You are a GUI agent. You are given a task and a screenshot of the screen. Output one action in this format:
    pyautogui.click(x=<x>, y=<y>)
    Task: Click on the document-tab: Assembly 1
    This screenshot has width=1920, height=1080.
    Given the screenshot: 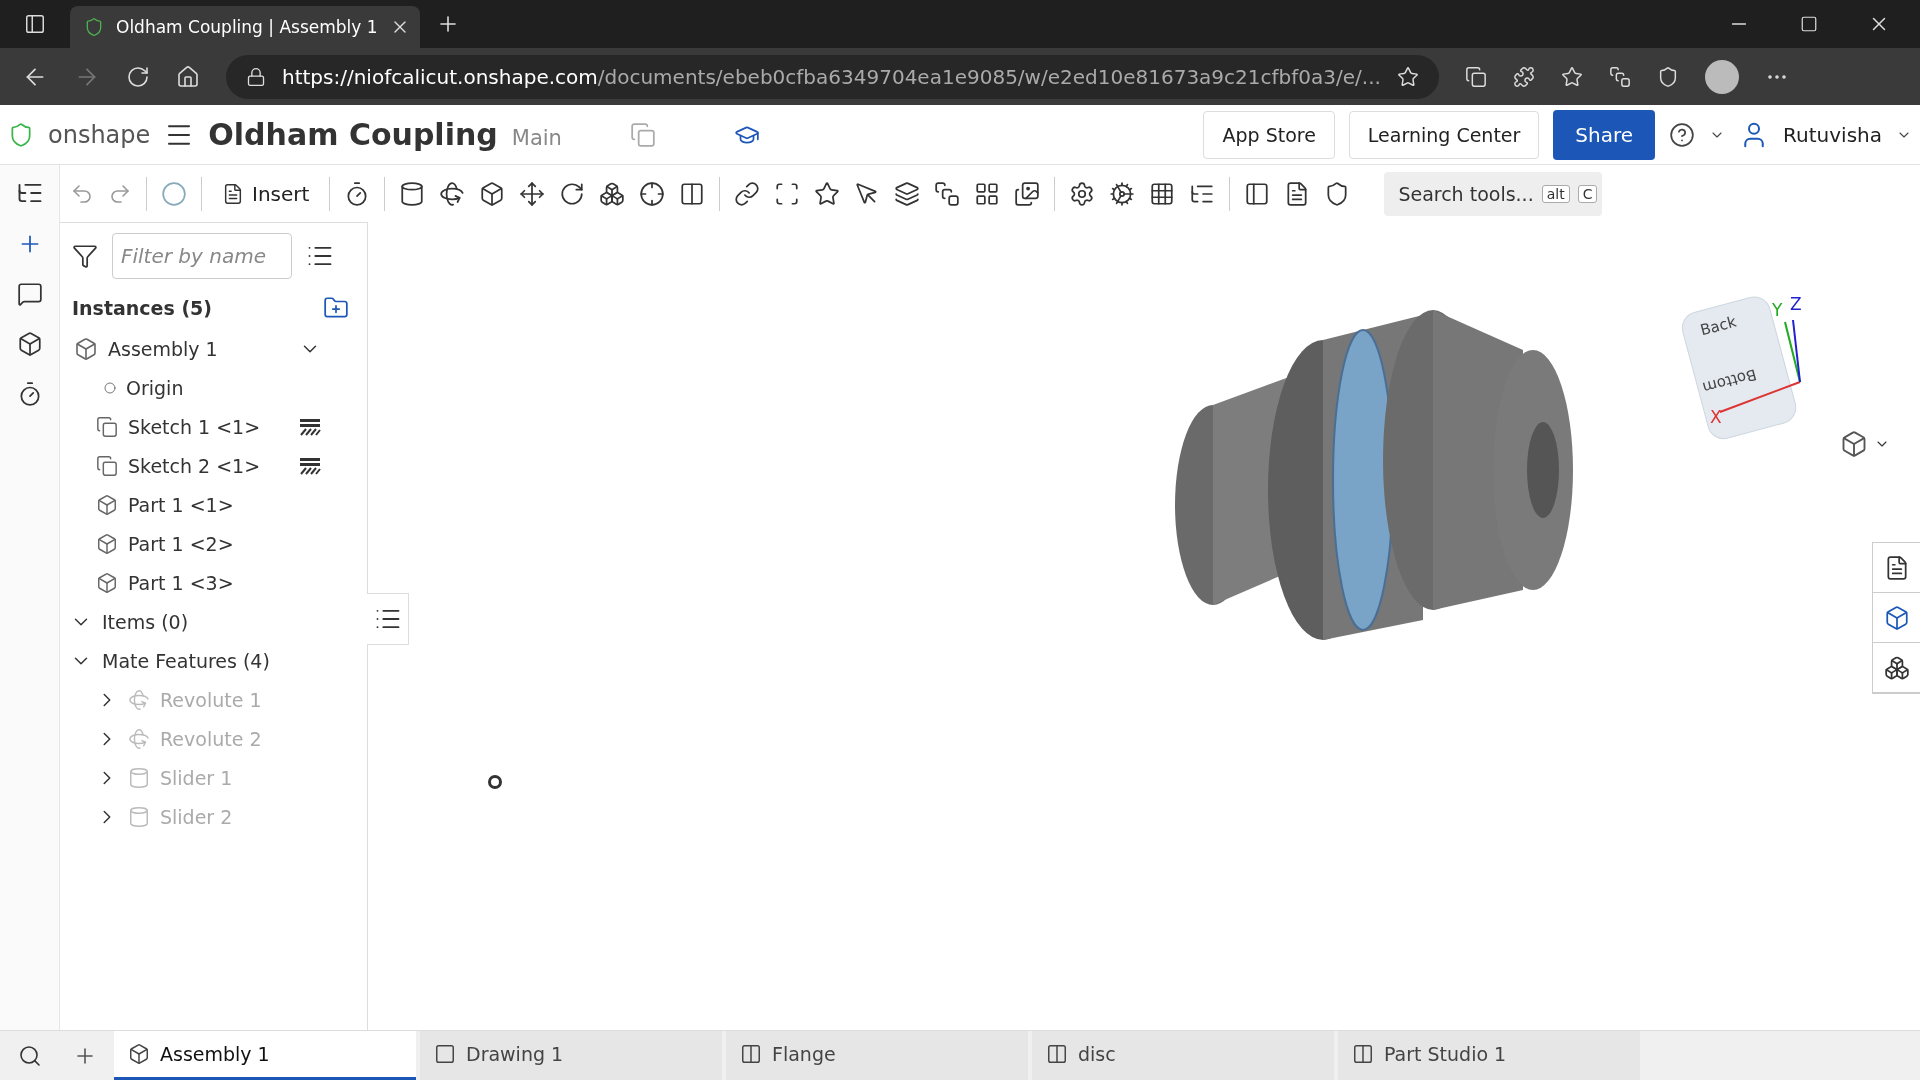 What is the action you would take?
    pyautogui.click(x=265, y=1055)
    